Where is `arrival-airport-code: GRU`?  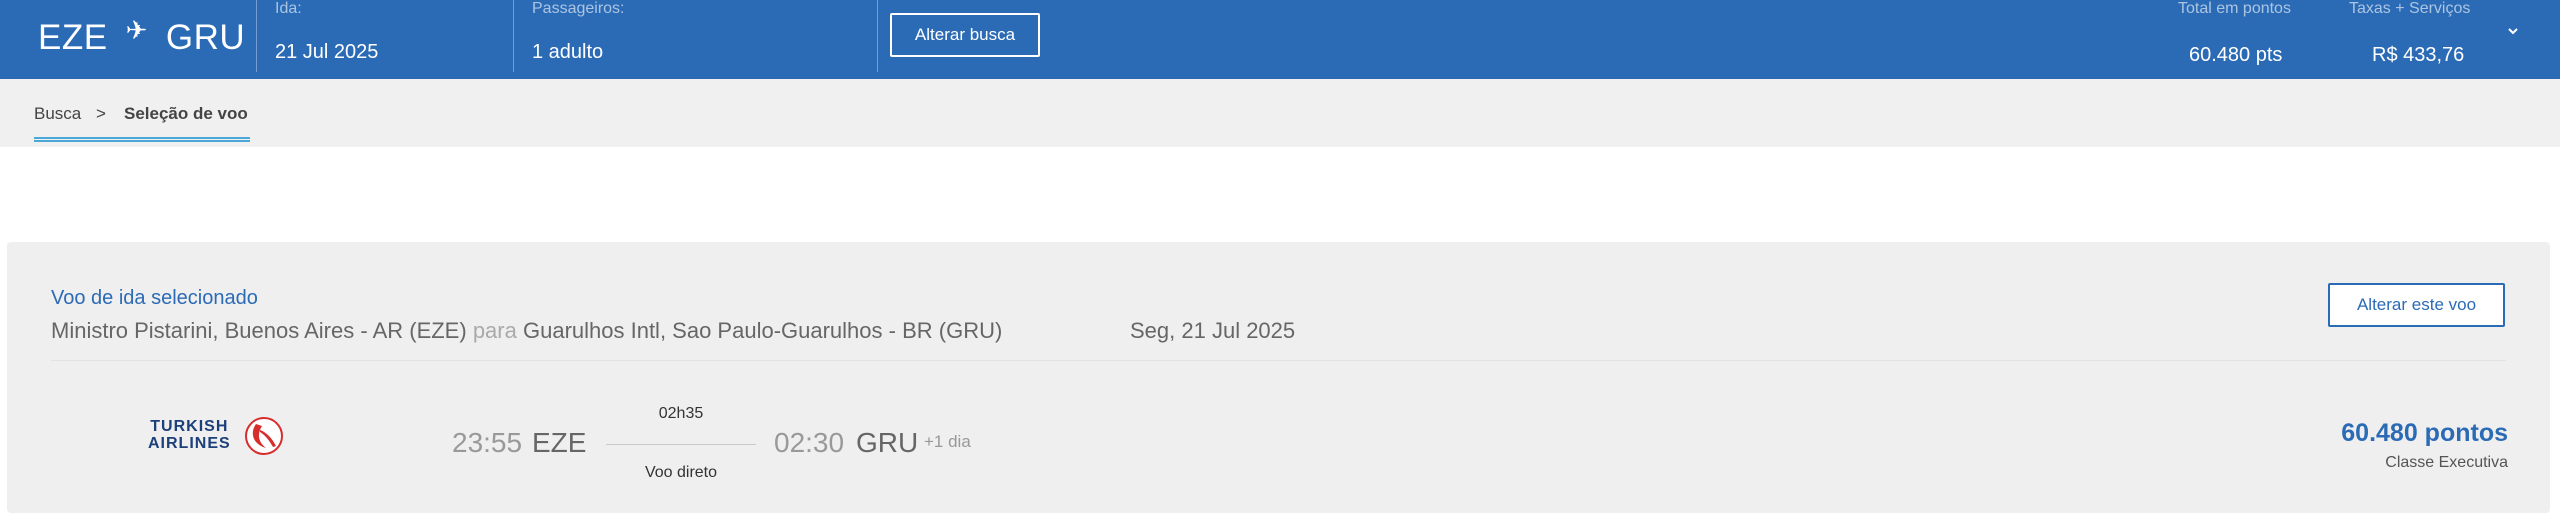 arrival-airport-code: GRU is located at coordinates (887, 442).